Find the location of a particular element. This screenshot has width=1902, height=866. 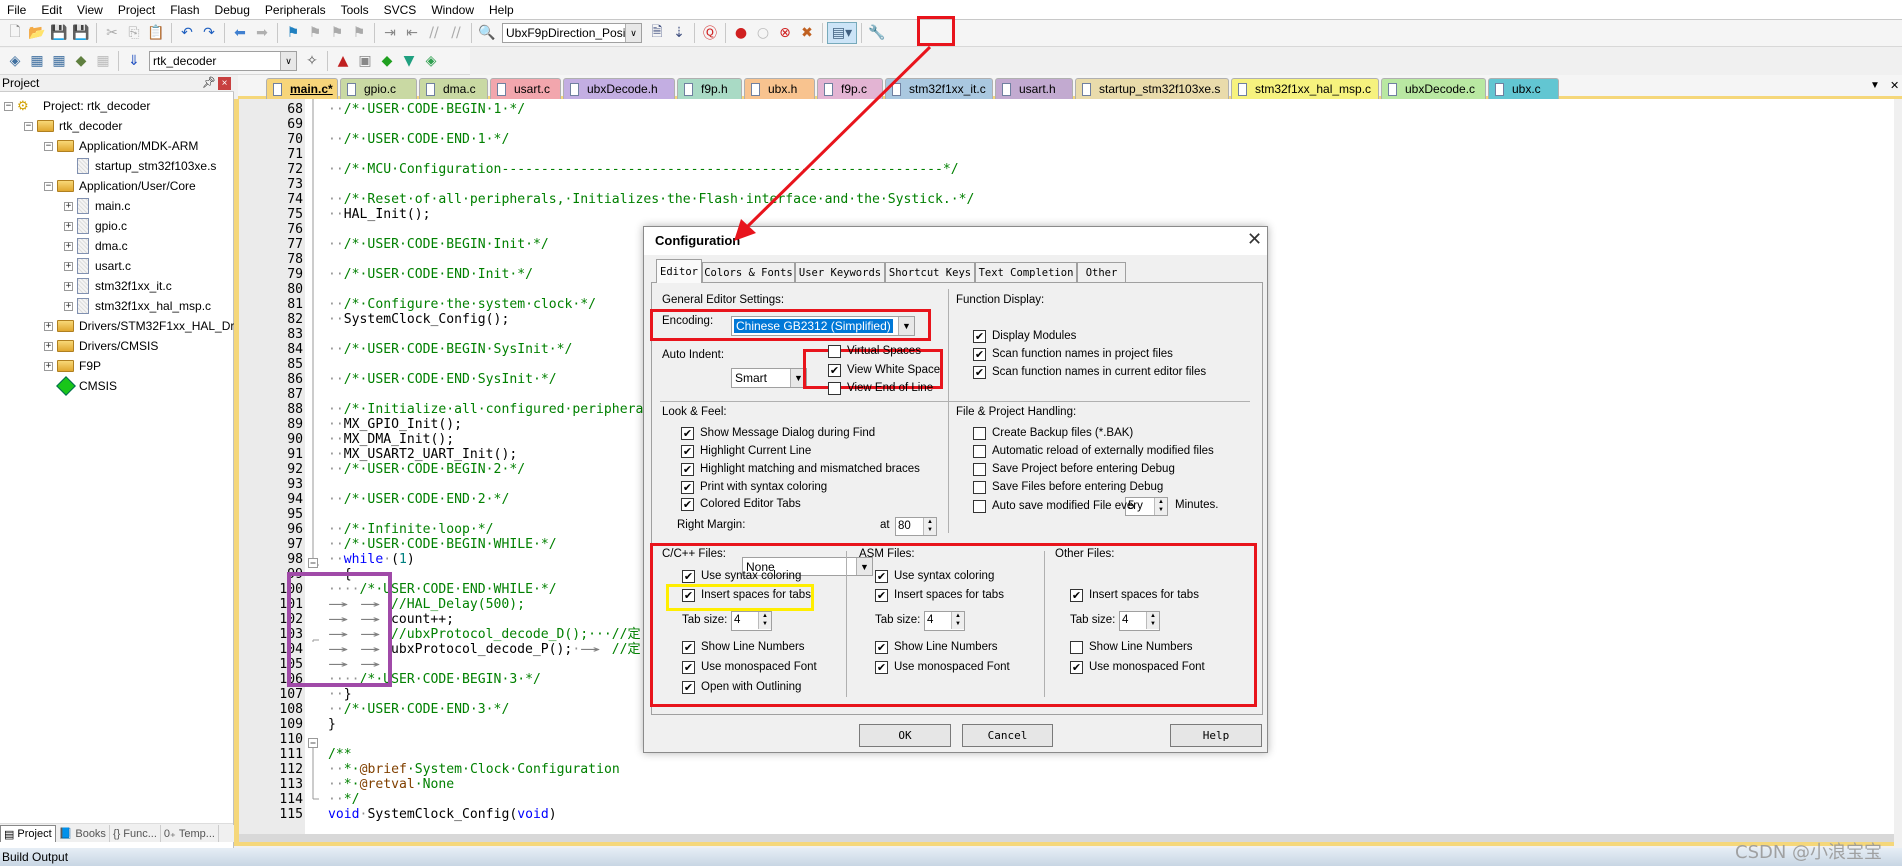

tree-item: + Drivers/CMSIS is located at coordinates (101, 346).